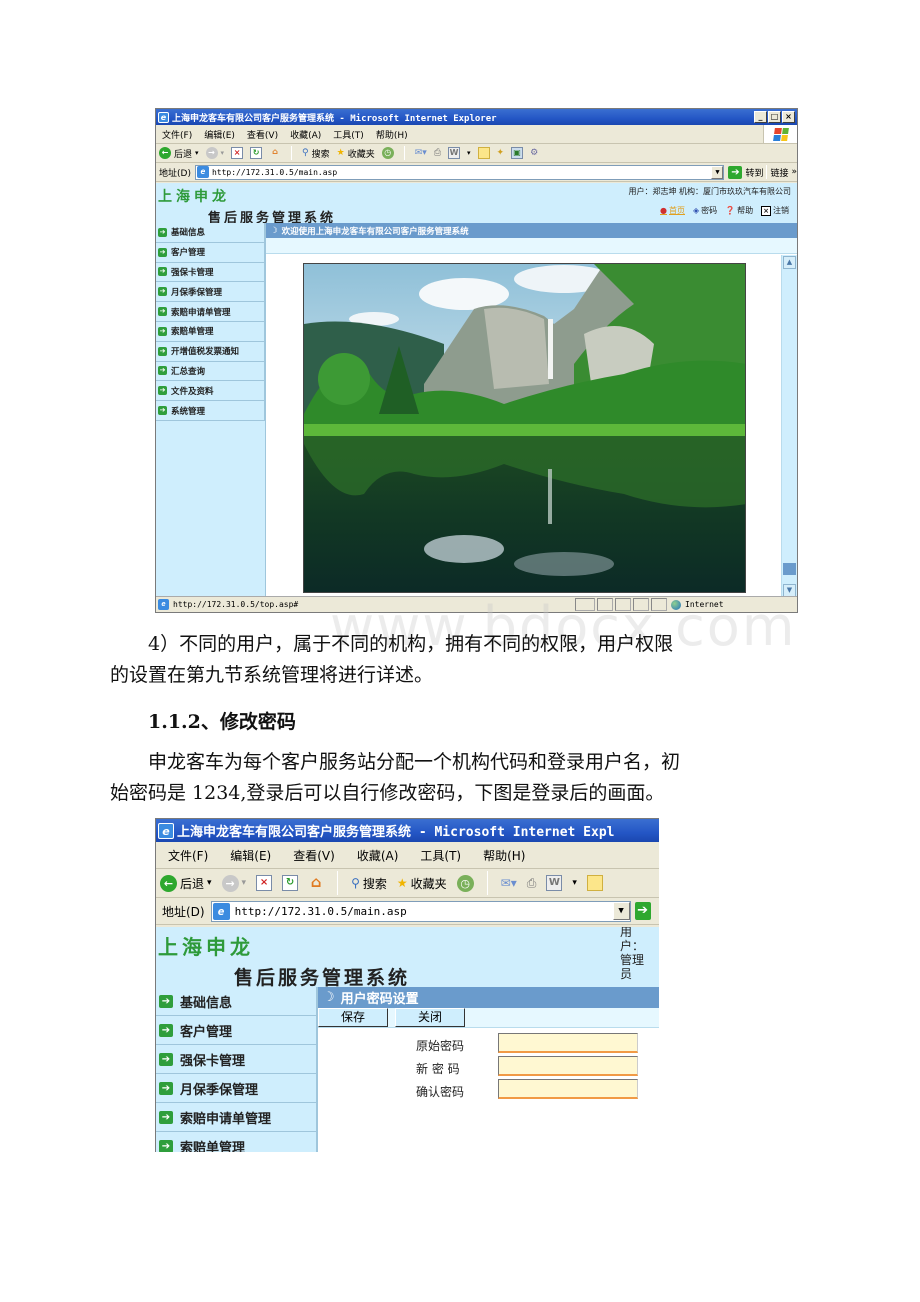 This screenshot has height=1302, width=920. Describe the element at coordinates (568, 1066) in the screenshot. I see `new-password-input` at that location.